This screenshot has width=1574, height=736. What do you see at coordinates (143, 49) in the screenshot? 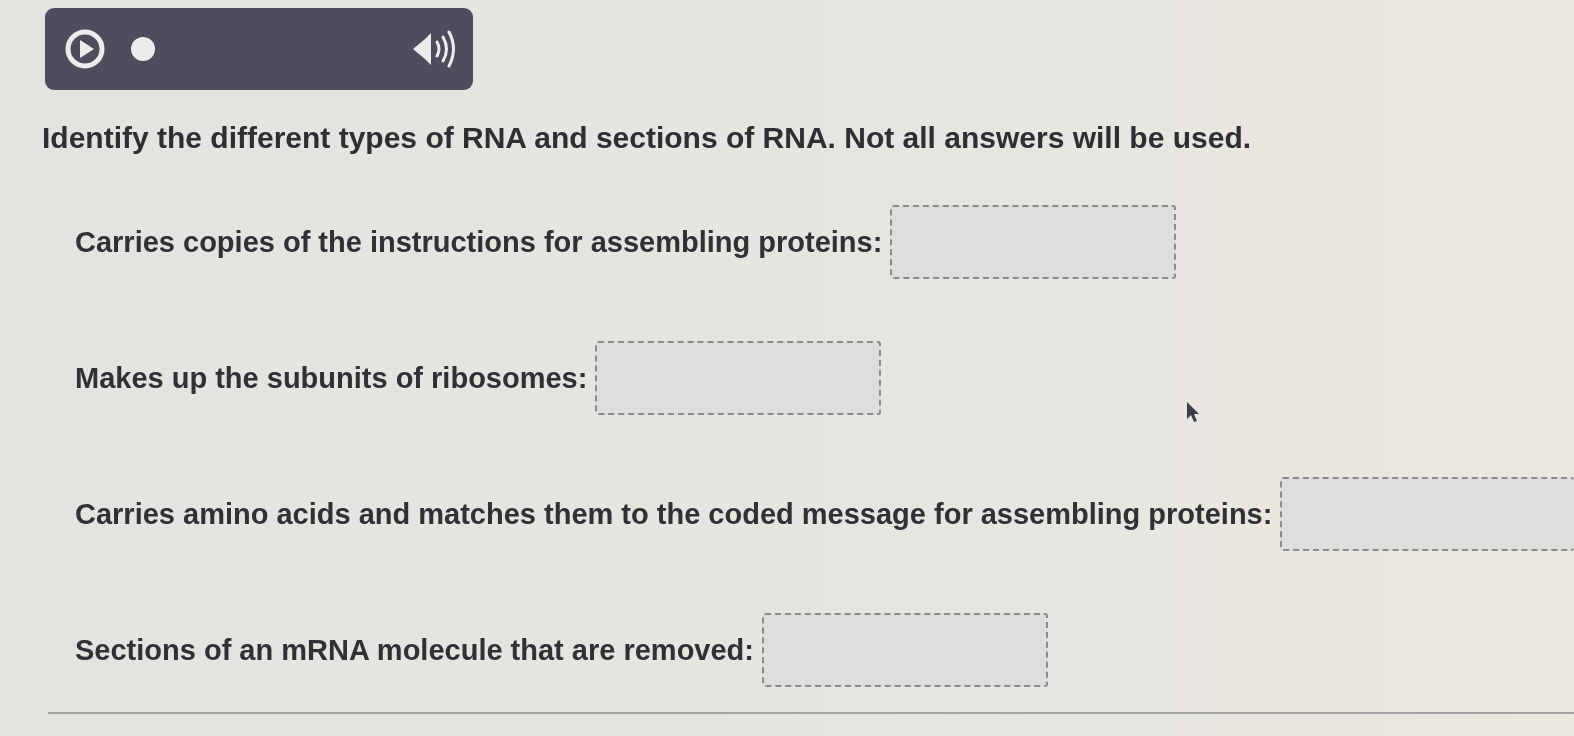
I see `progress-thumb` at bounding box center [143, 49].